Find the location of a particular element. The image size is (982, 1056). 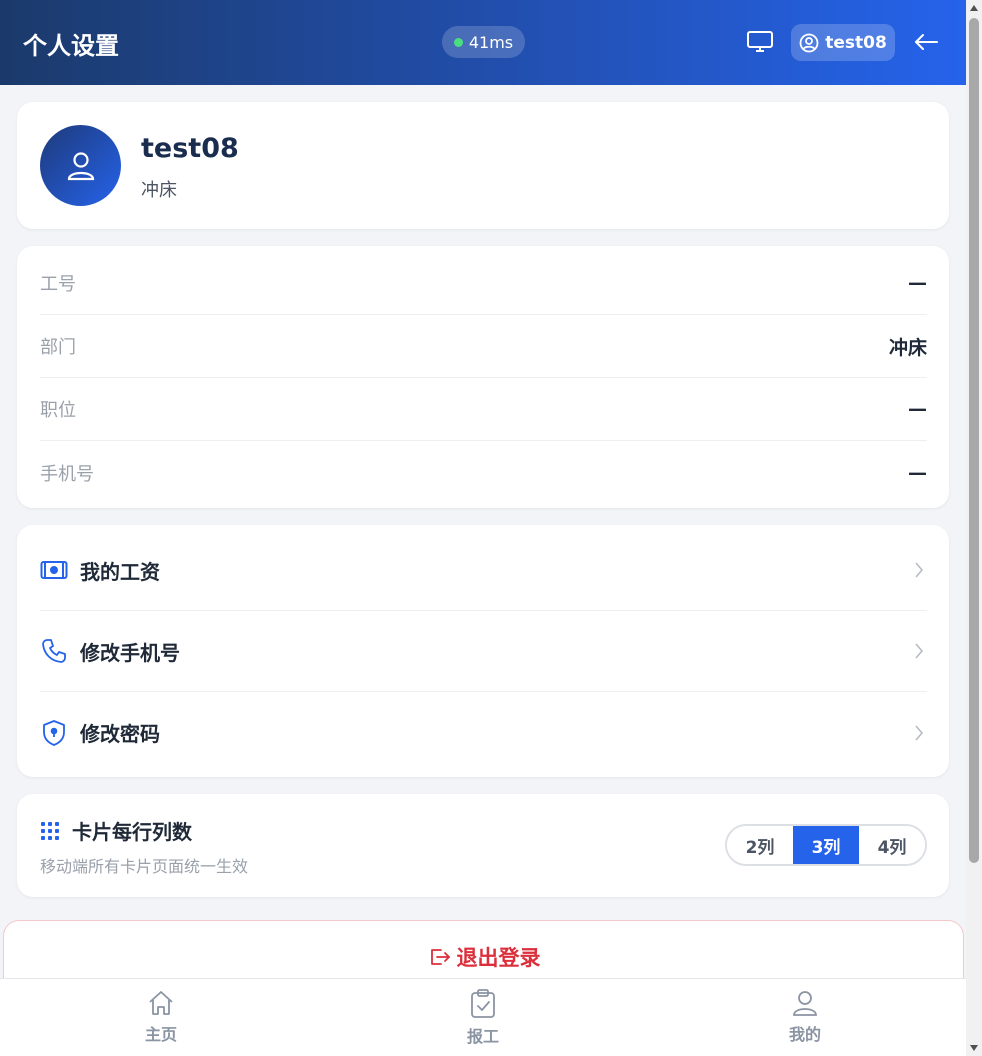

columns-subtitle: 移动端所有卡片页面统一生效 is located at coordinates (144, 866).